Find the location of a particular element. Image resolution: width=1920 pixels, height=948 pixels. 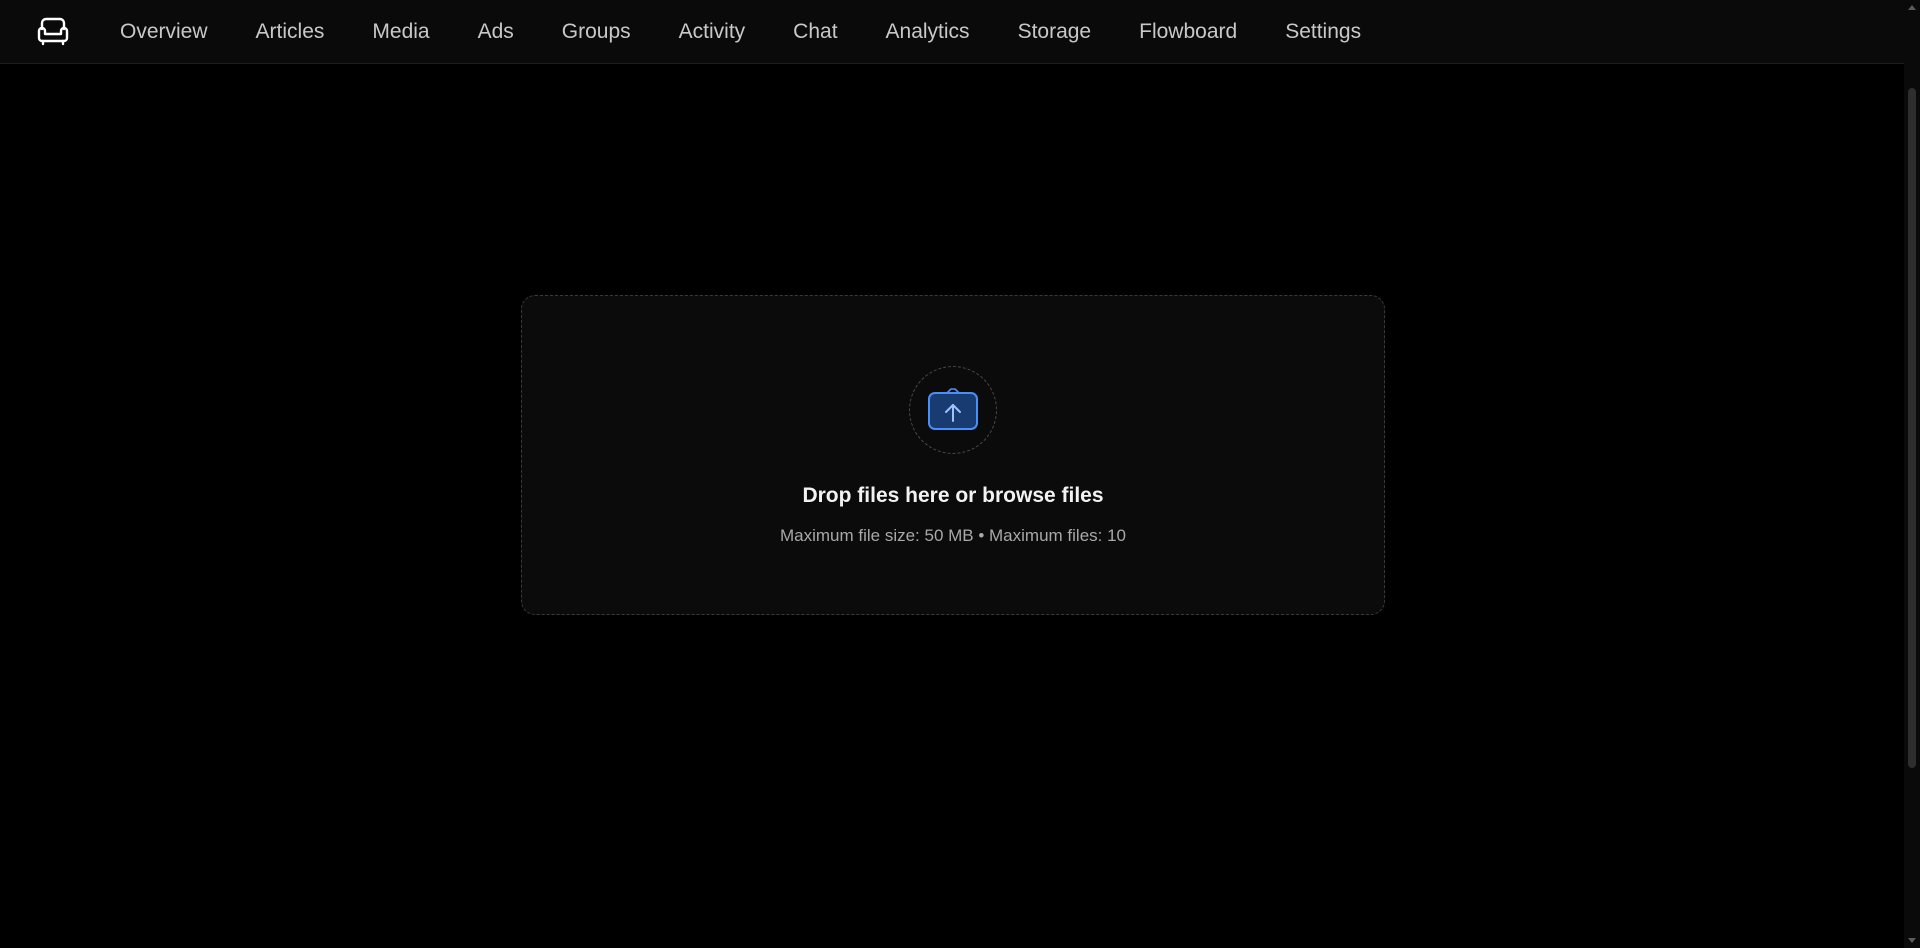

nav-item-groups: Groups is located at coordinates (596, 32).